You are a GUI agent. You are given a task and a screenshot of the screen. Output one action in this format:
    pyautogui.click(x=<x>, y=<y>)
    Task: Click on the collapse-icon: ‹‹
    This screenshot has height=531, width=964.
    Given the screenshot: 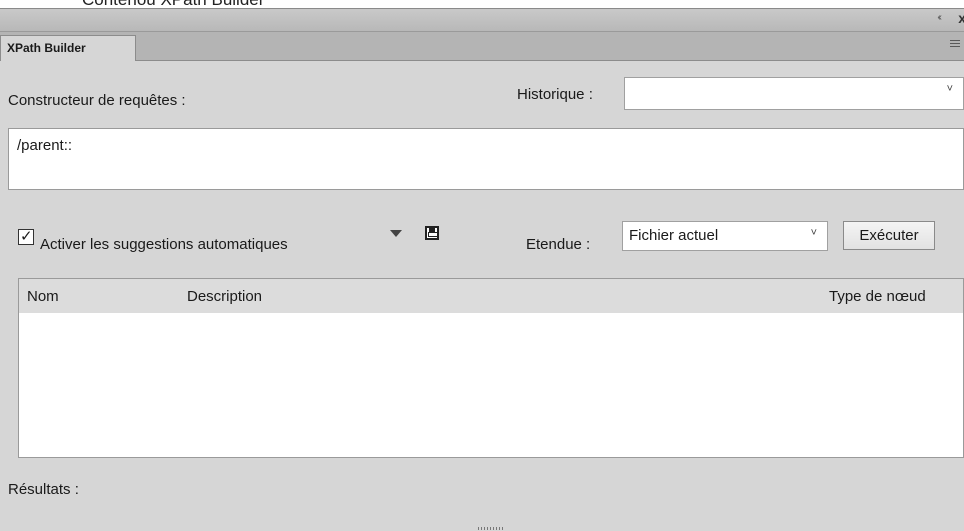 What is the action you would take?
    pyautogui.click(x=939, y=17)
    